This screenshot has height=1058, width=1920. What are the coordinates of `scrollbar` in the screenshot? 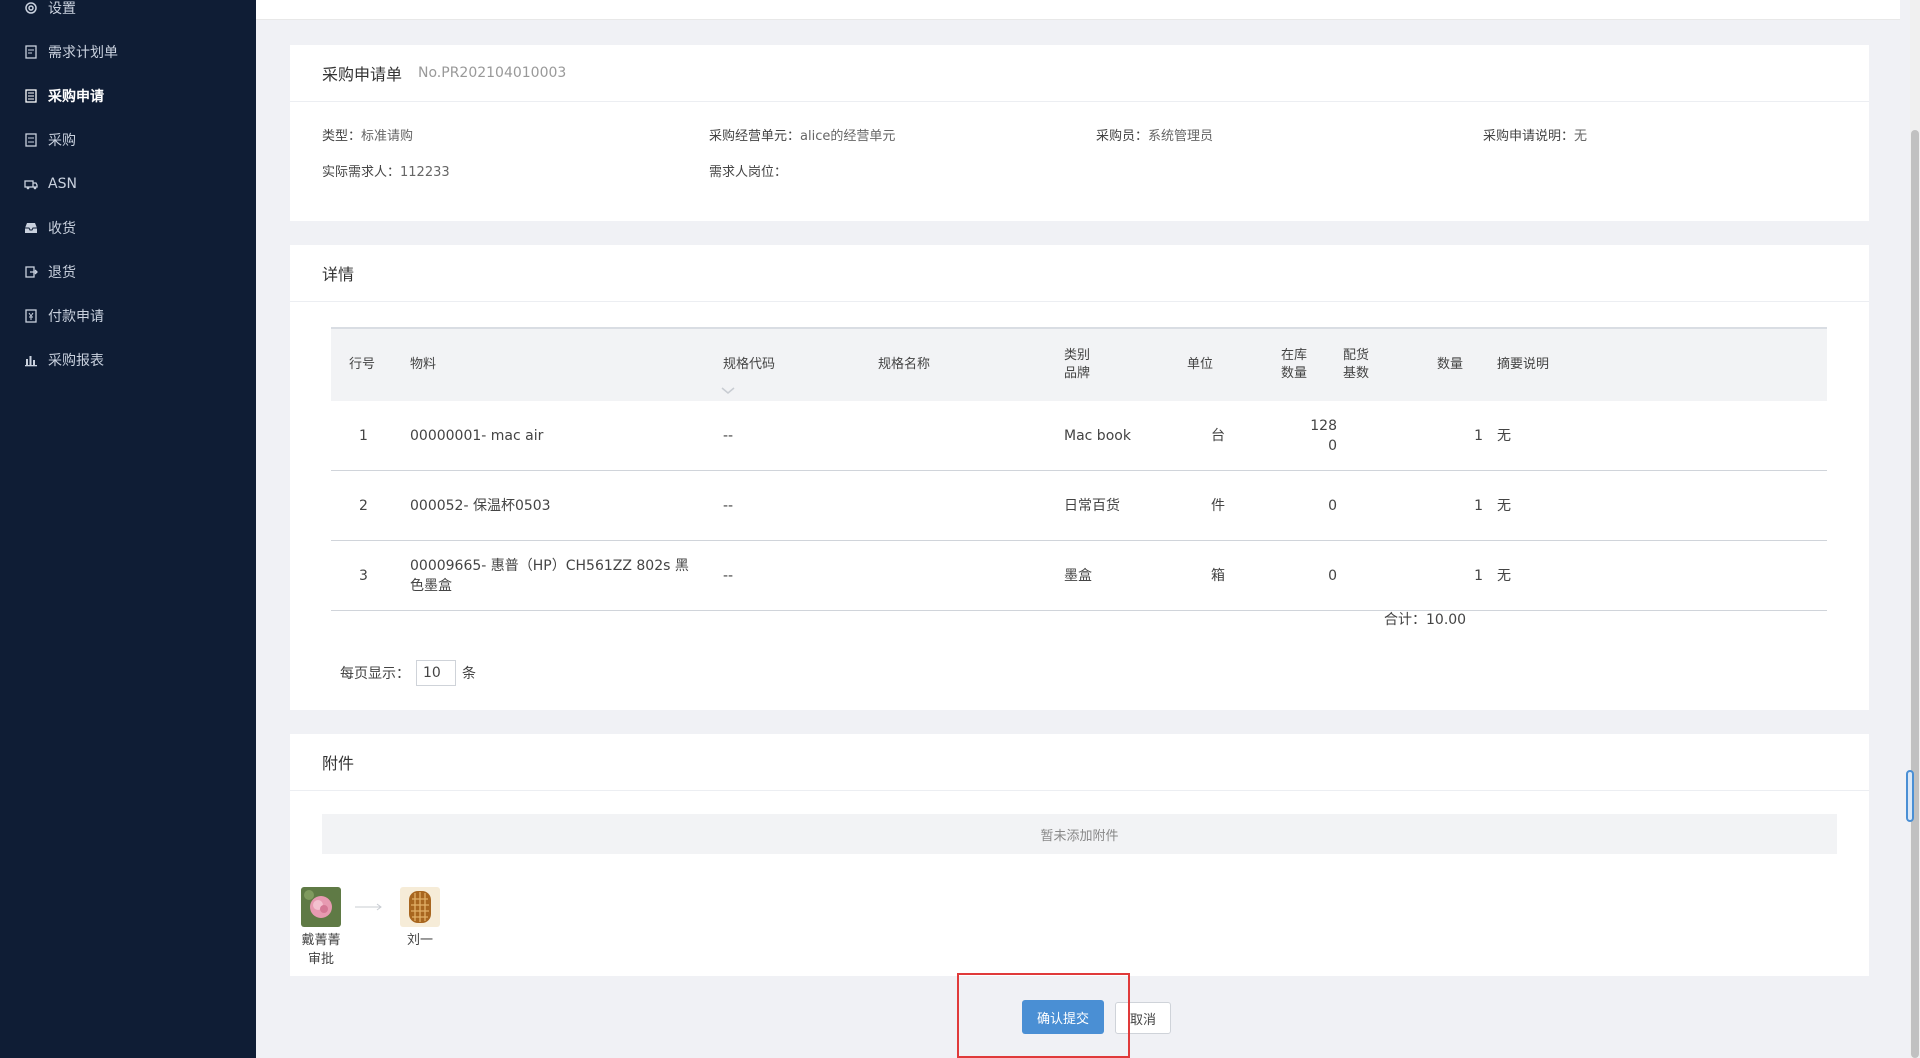 It's located at (1915, 529).